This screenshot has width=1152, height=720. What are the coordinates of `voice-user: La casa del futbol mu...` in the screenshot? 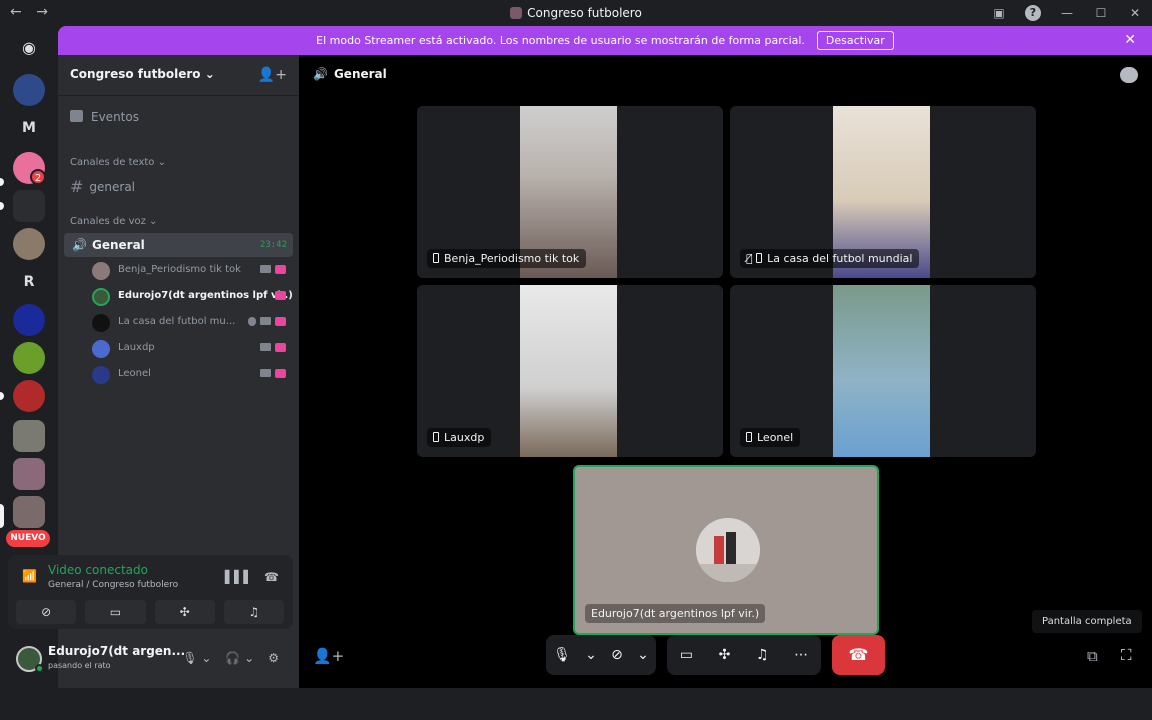 It's located at (192, 323).